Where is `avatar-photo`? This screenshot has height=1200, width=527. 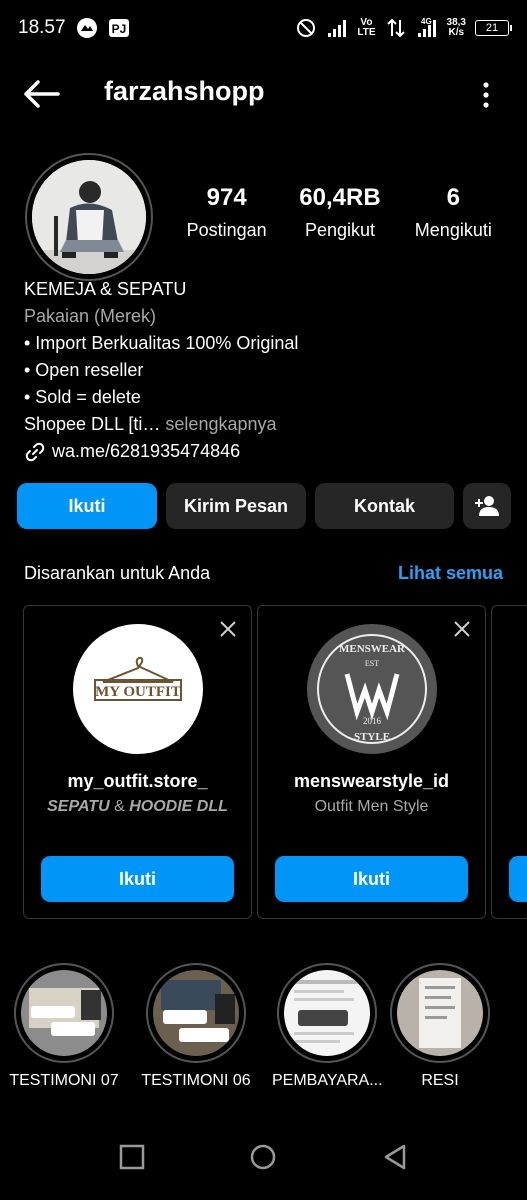 avatar-photo is located at coordinates (89, 217).